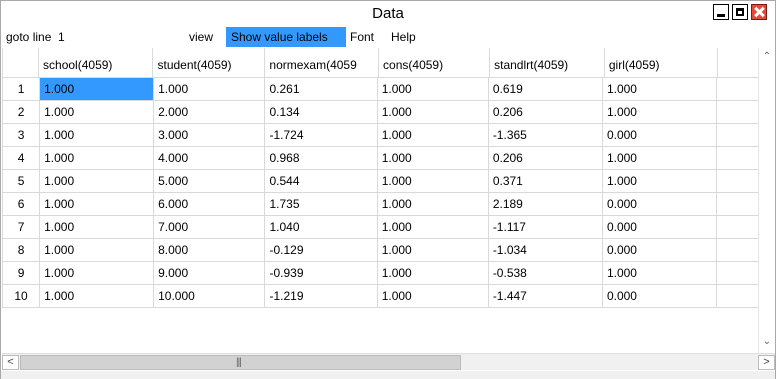  What do you see at coordinates (21, 89) in the screenshot?
I see `row-number: 1` at bounding box center [21, 89].